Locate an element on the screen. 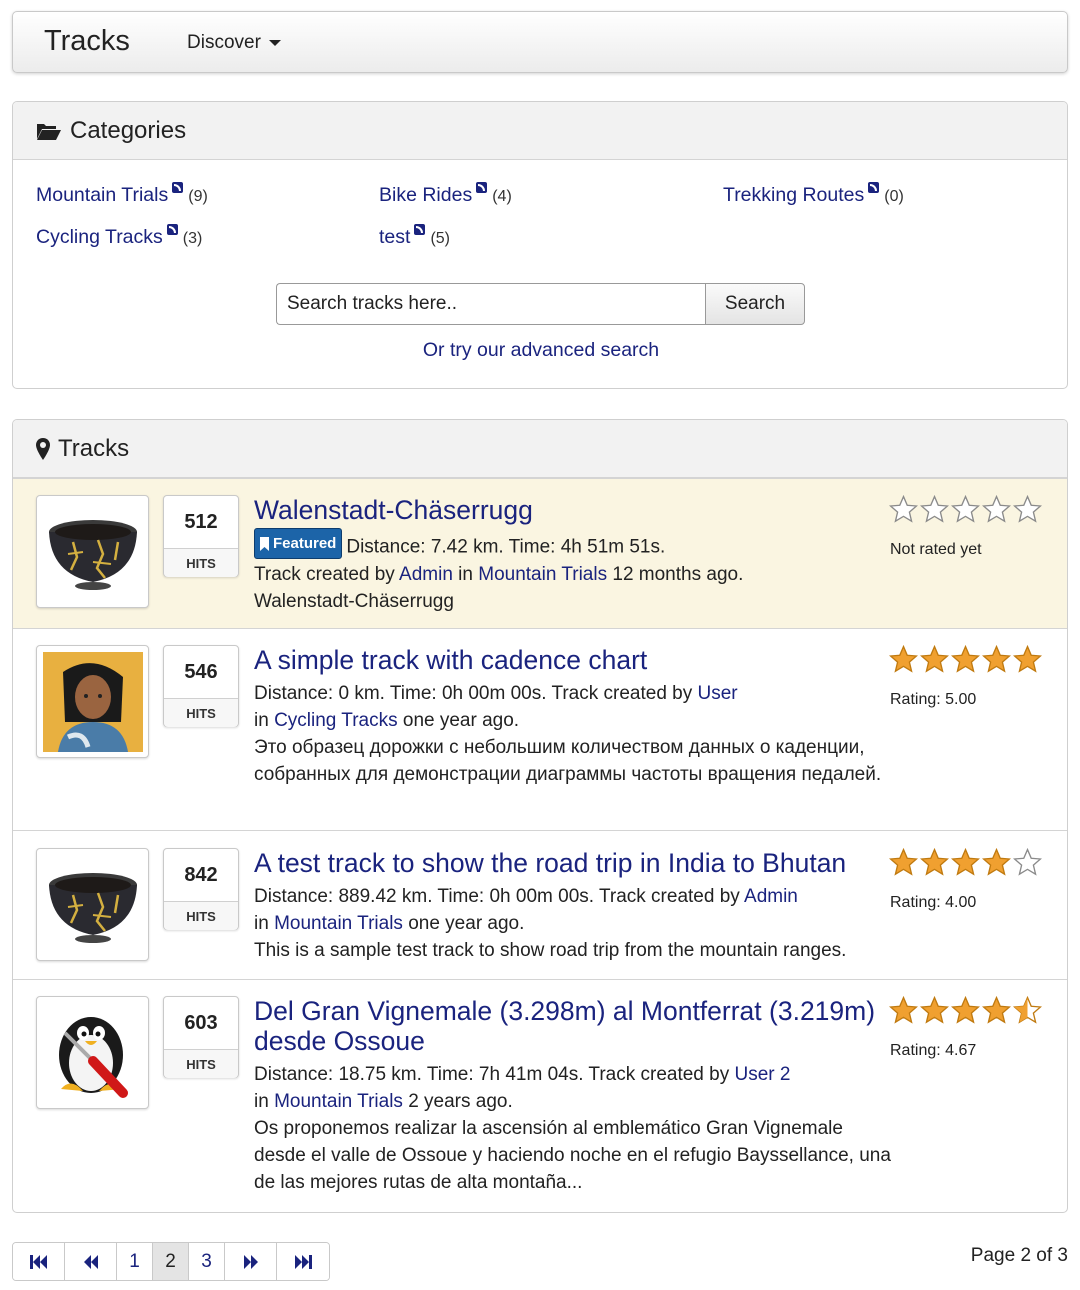  search-input is located at coordinates (490, 304).